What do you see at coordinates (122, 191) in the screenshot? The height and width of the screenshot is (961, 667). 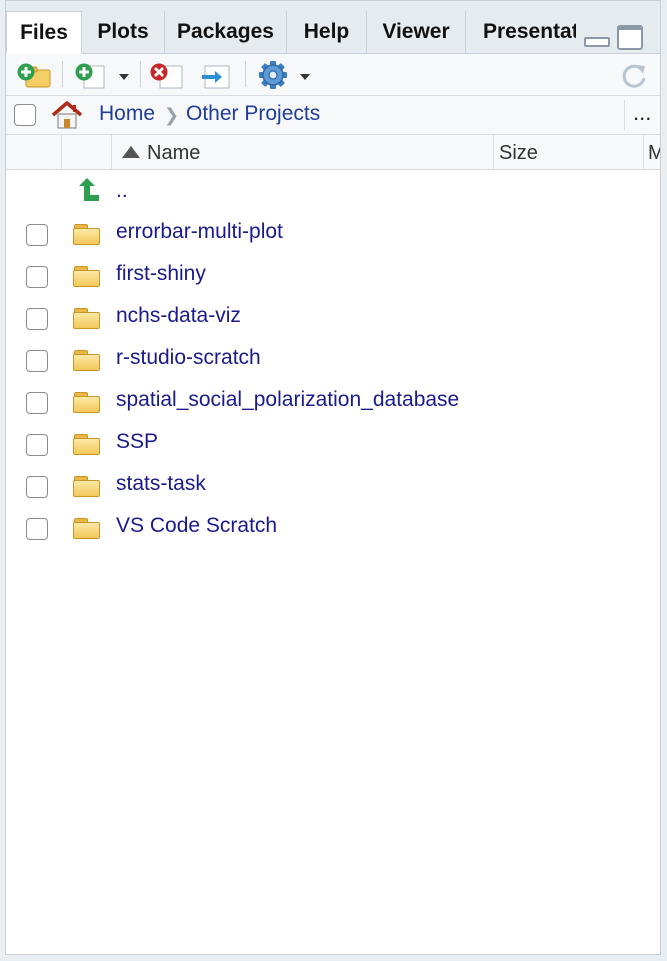 I see `parent-directory-link: ..` at bounding box center [122, 191].